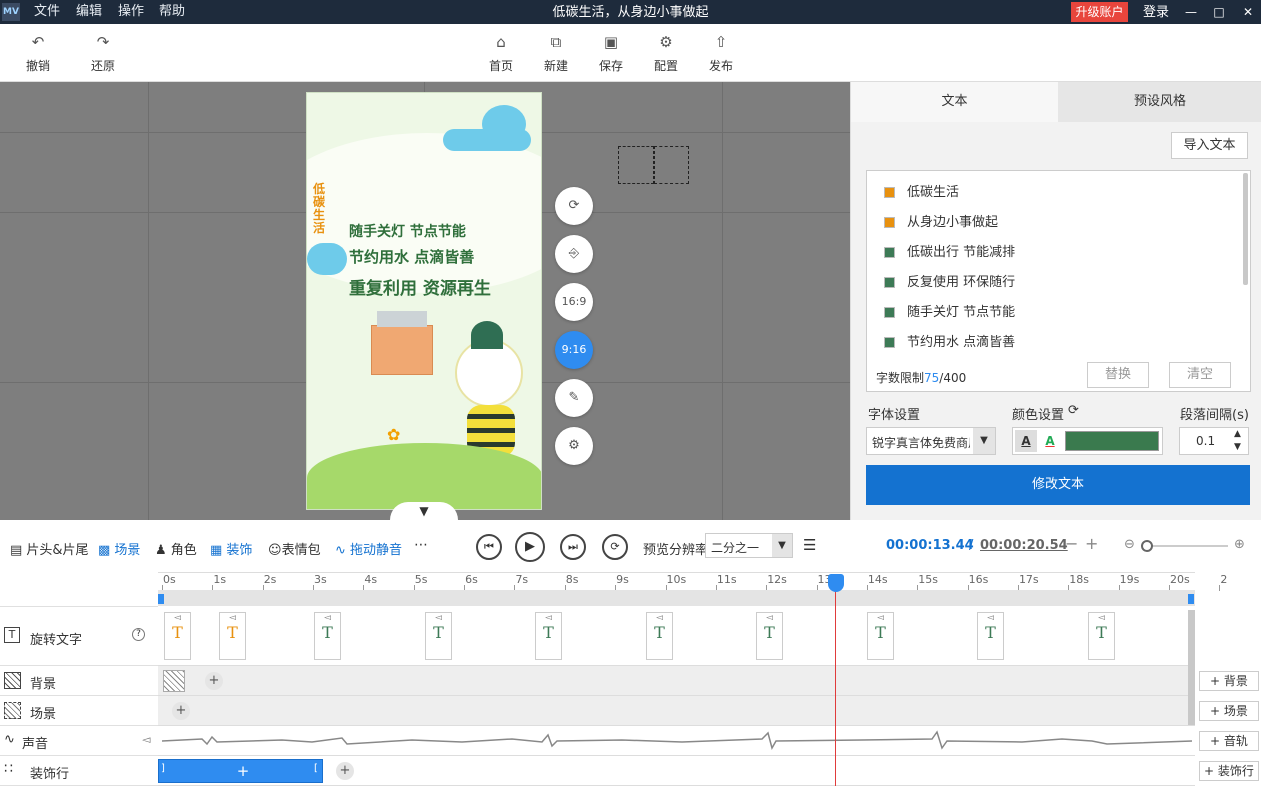 This screenshot has height=797, width=1261. What do you see at coordinates (931, 441) in the screenshot?
I see `font-select: 锐字真言体免费商用 ▼` at bounding box center [931, 441].